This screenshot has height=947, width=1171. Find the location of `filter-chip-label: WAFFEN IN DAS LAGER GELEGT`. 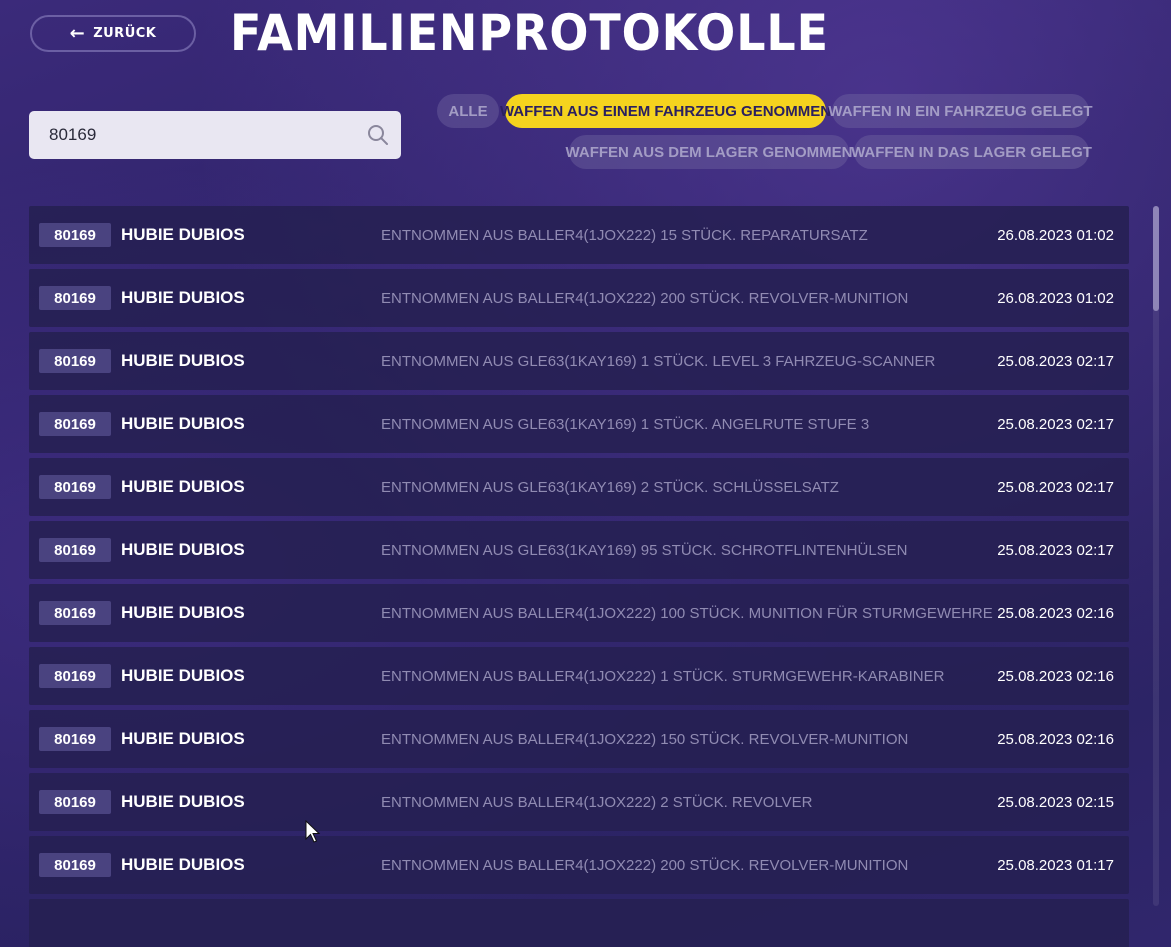

filter-chip-label: WAFFEN IN DAS LAGER GELEGT is located at coordinates (971, 152).